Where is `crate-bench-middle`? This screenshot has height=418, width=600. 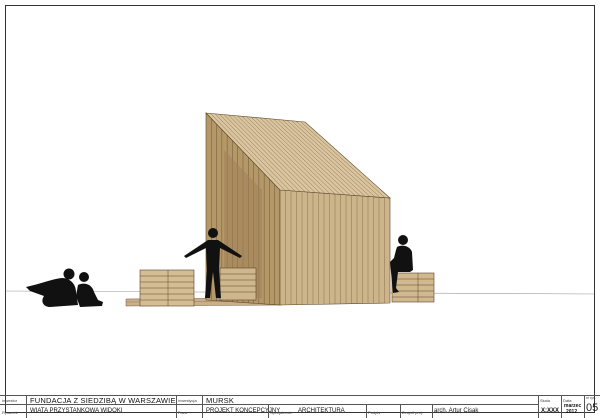 crate-bench-middle is located at coordinates (238, 284).